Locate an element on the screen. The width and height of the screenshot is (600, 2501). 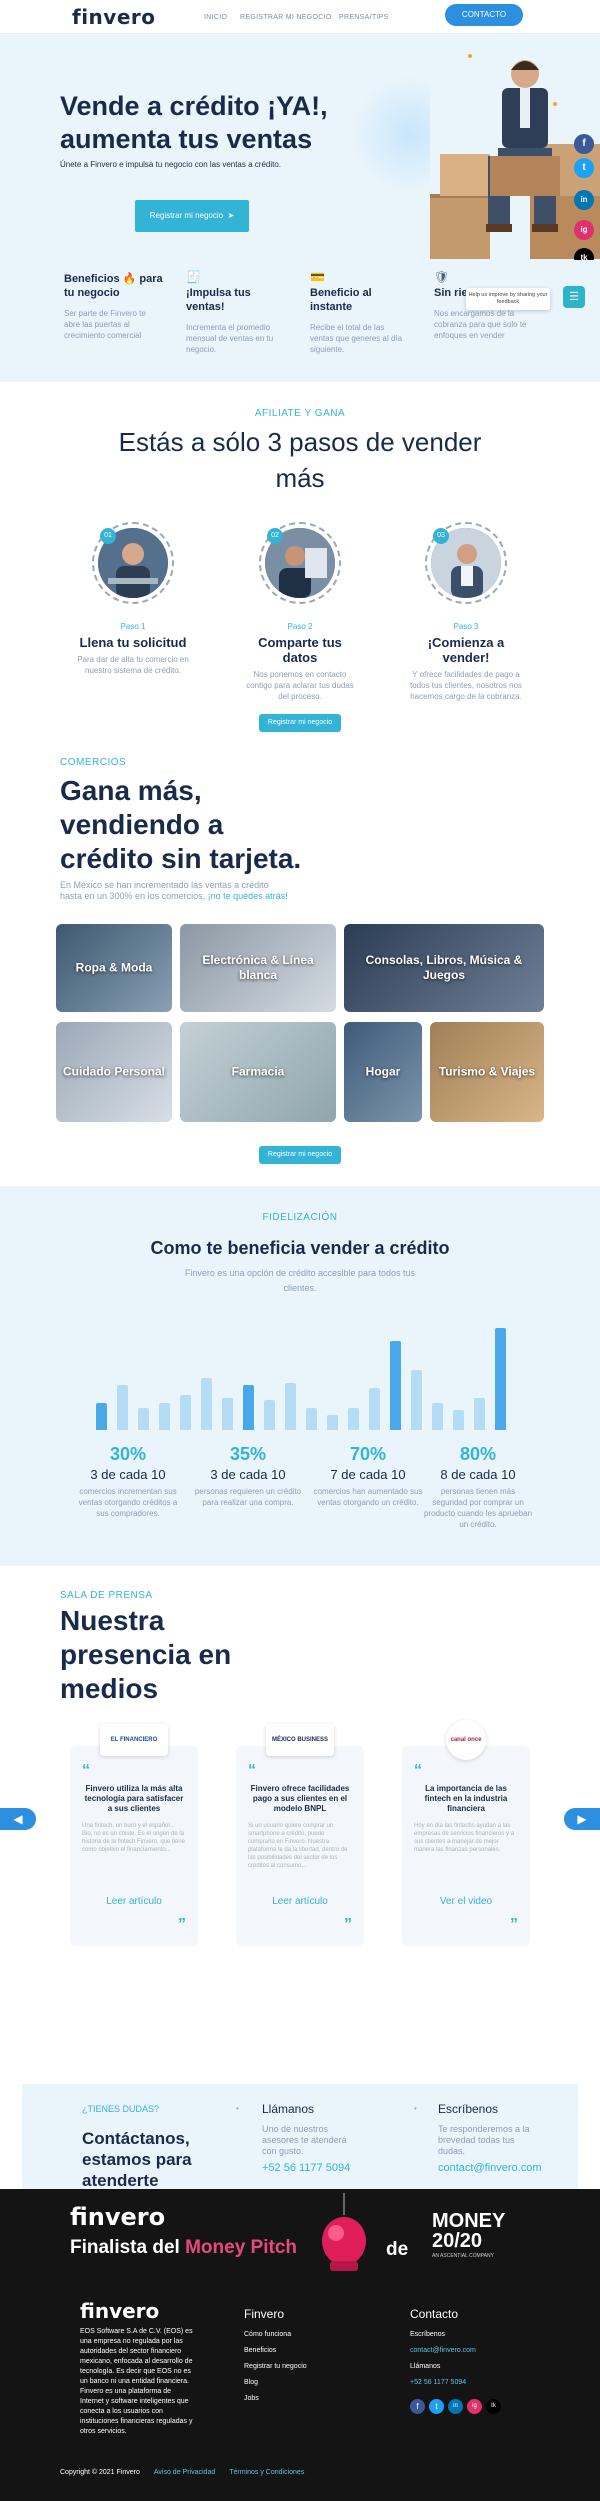
category-label: Cuidado Personal is located at coordinates (114, 1071).